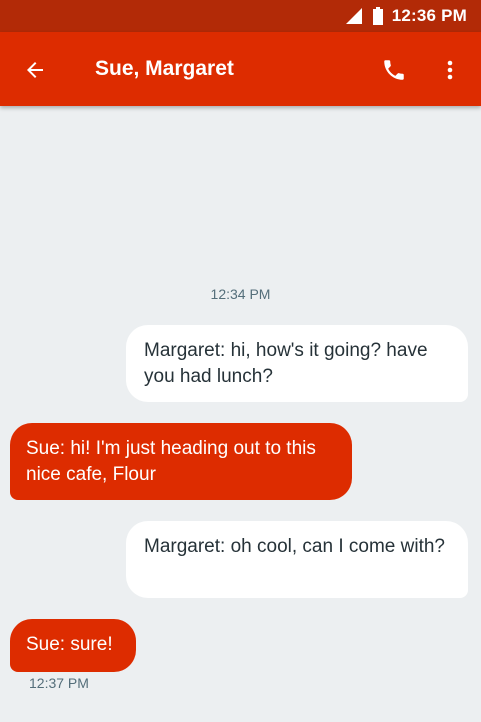 The width and height of the screenshot is (481, 722). Describe the element at coordinates (297, 559) in the screenshot. I see `message-bubble-outgoing: Margaret: oh cool, can I come with?` at that location.